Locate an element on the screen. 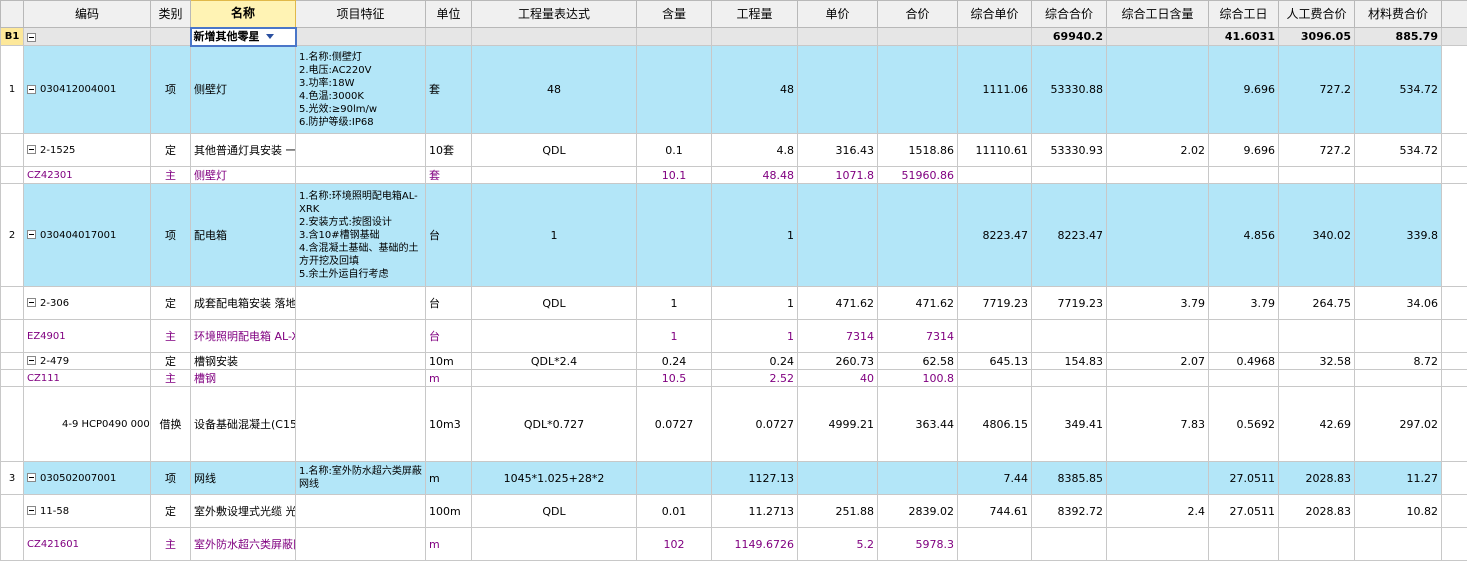  content-cell: 0.0727 is located at coordinates (674, 424).